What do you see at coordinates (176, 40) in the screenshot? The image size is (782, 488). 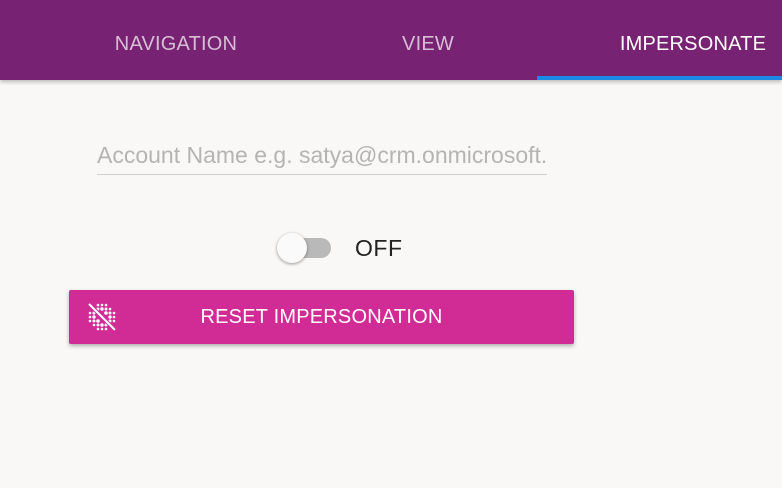 I see `tab-navigation: NAVIGATION` at bounding box center [176, 40].